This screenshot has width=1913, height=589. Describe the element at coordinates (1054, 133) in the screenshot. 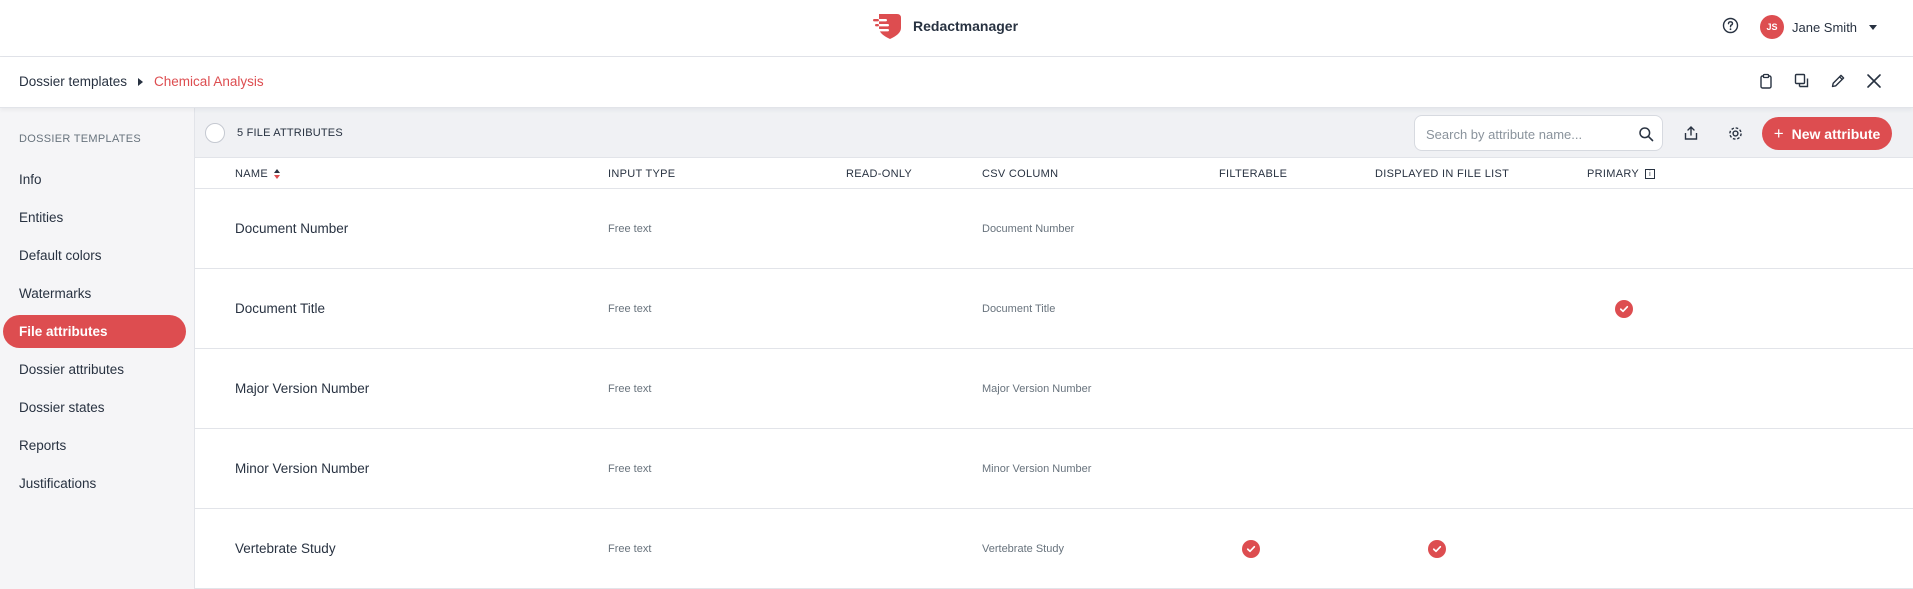

I see `table-toolbar: 5 FILE ATTRIBUTES + New attribute` at that location.